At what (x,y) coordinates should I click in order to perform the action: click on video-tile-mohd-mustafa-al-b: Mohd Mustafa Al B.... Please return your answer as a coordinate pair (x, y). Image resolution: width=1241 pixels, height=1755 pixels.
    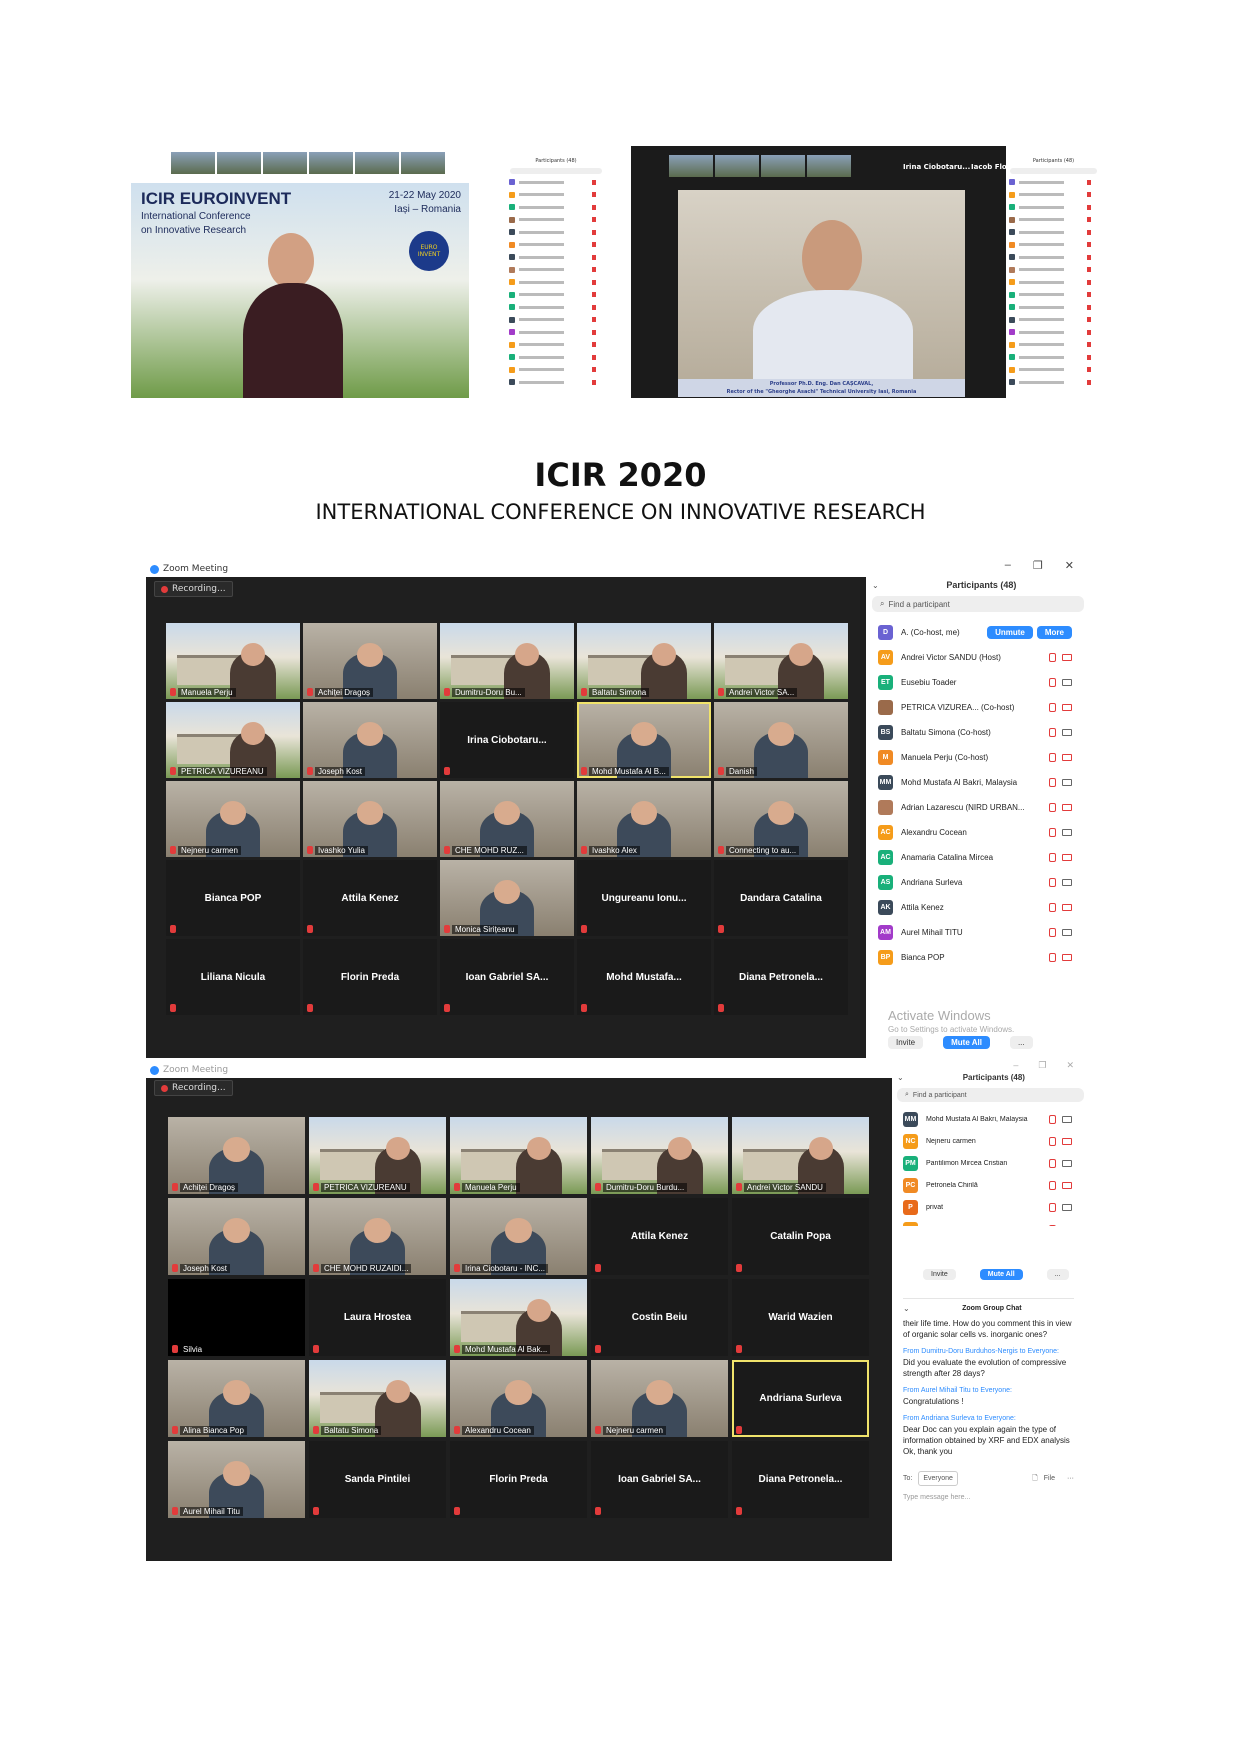
    Looking at the image, I should click on (644, 740).